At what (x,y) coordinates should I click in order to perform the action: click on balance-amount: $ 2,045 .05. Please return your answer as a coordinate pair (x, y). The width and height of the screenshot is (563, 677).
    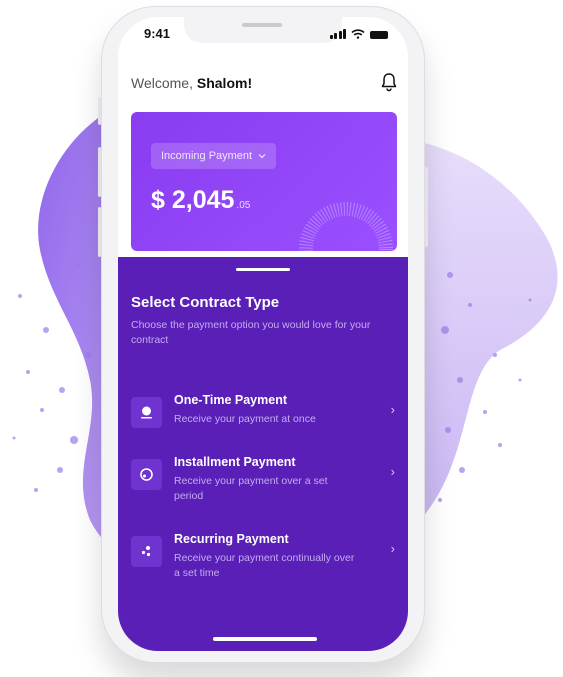
    Looking at the image, I should click on (200, 200).